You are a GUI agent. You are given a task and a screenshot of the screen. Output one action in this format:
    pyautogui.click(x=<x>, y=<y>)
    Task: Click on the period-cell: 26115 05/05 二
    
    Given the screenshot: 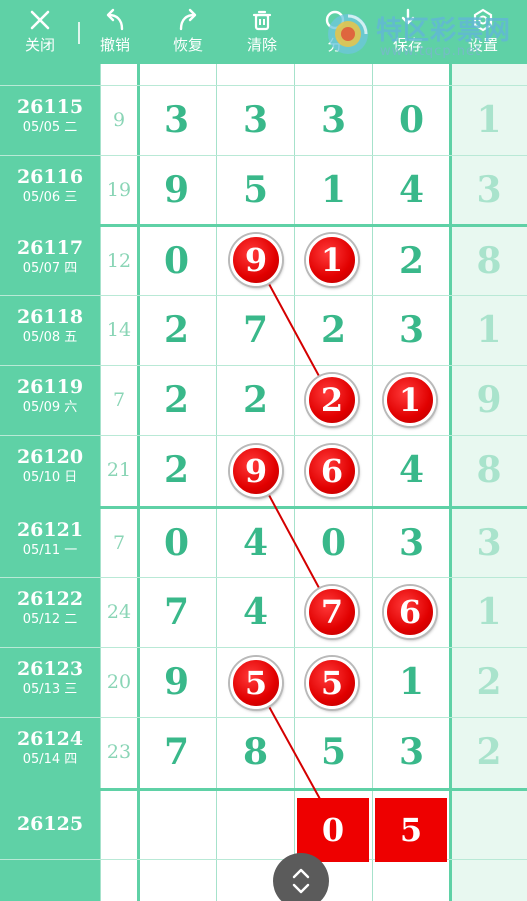 What is the action you would take?
    pyautogui.click(x=50, y=116)
    